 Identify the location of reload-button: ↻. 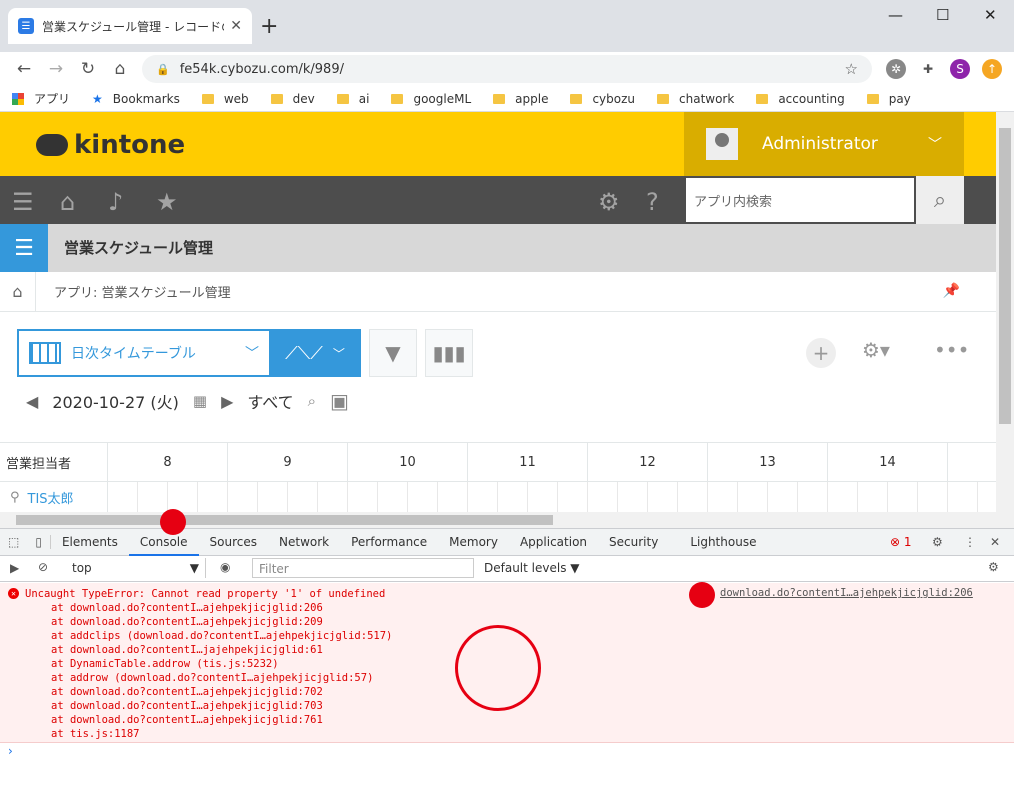
(88, 69).